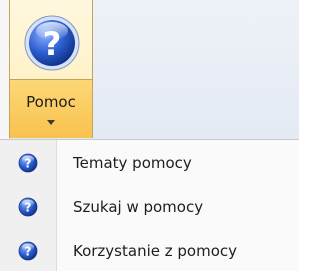 The image size is (320, 271). I want to click on menu-item-using-help: ? Korzystanie z pomocy, so click(149, 251).